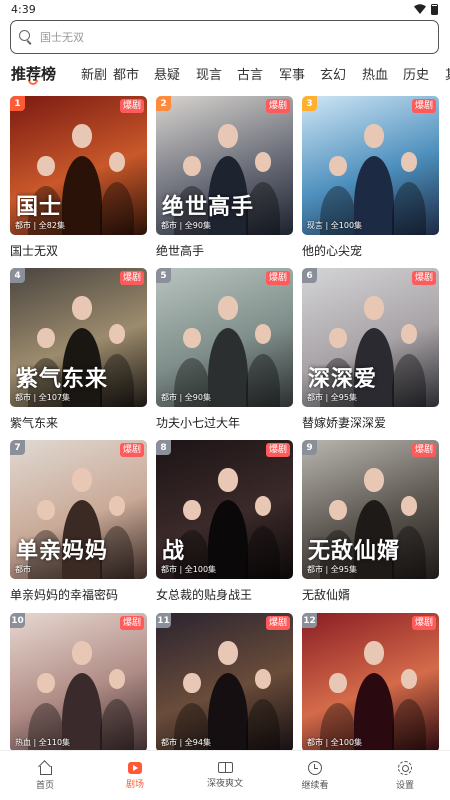 Image resolution: width=450 pixels, height=800 pixels. I want to click on drama-poster: 战 8 爆剧 都市 | 全100集, so click(224, 509).